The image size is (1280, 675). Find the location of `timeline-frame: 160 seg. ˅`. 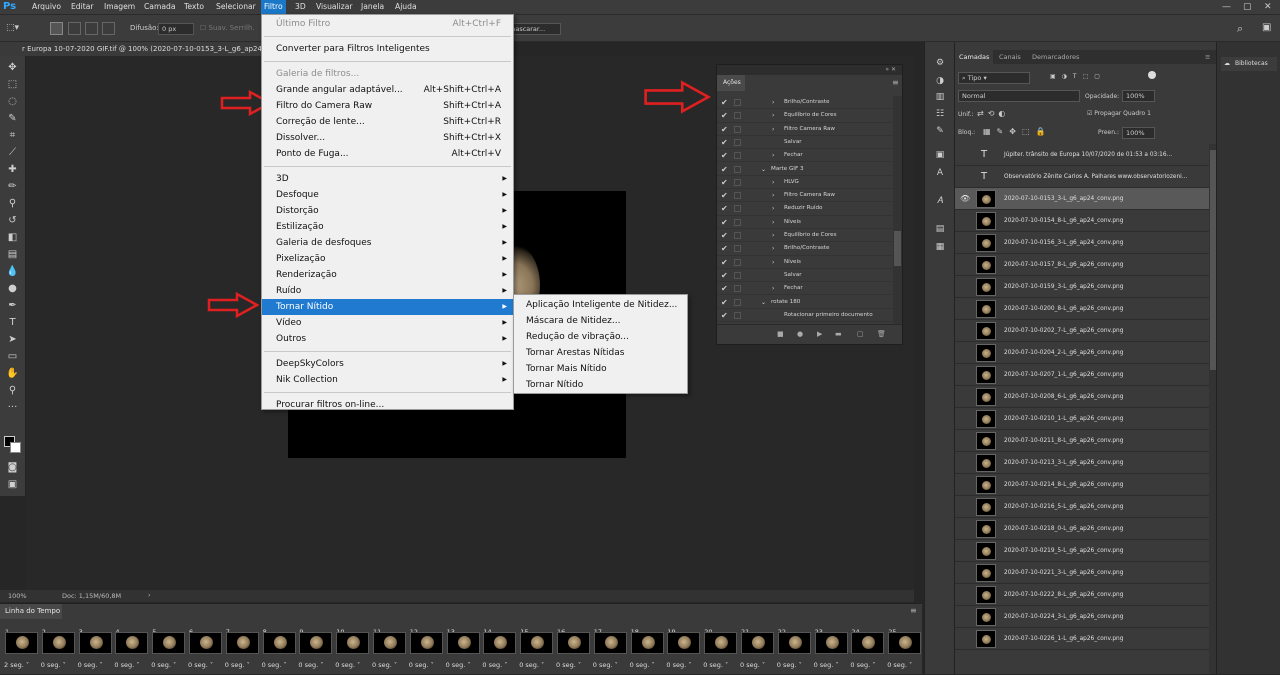

timeline-frame: 160 seg. ˅ is located at coordinates (574, 650).